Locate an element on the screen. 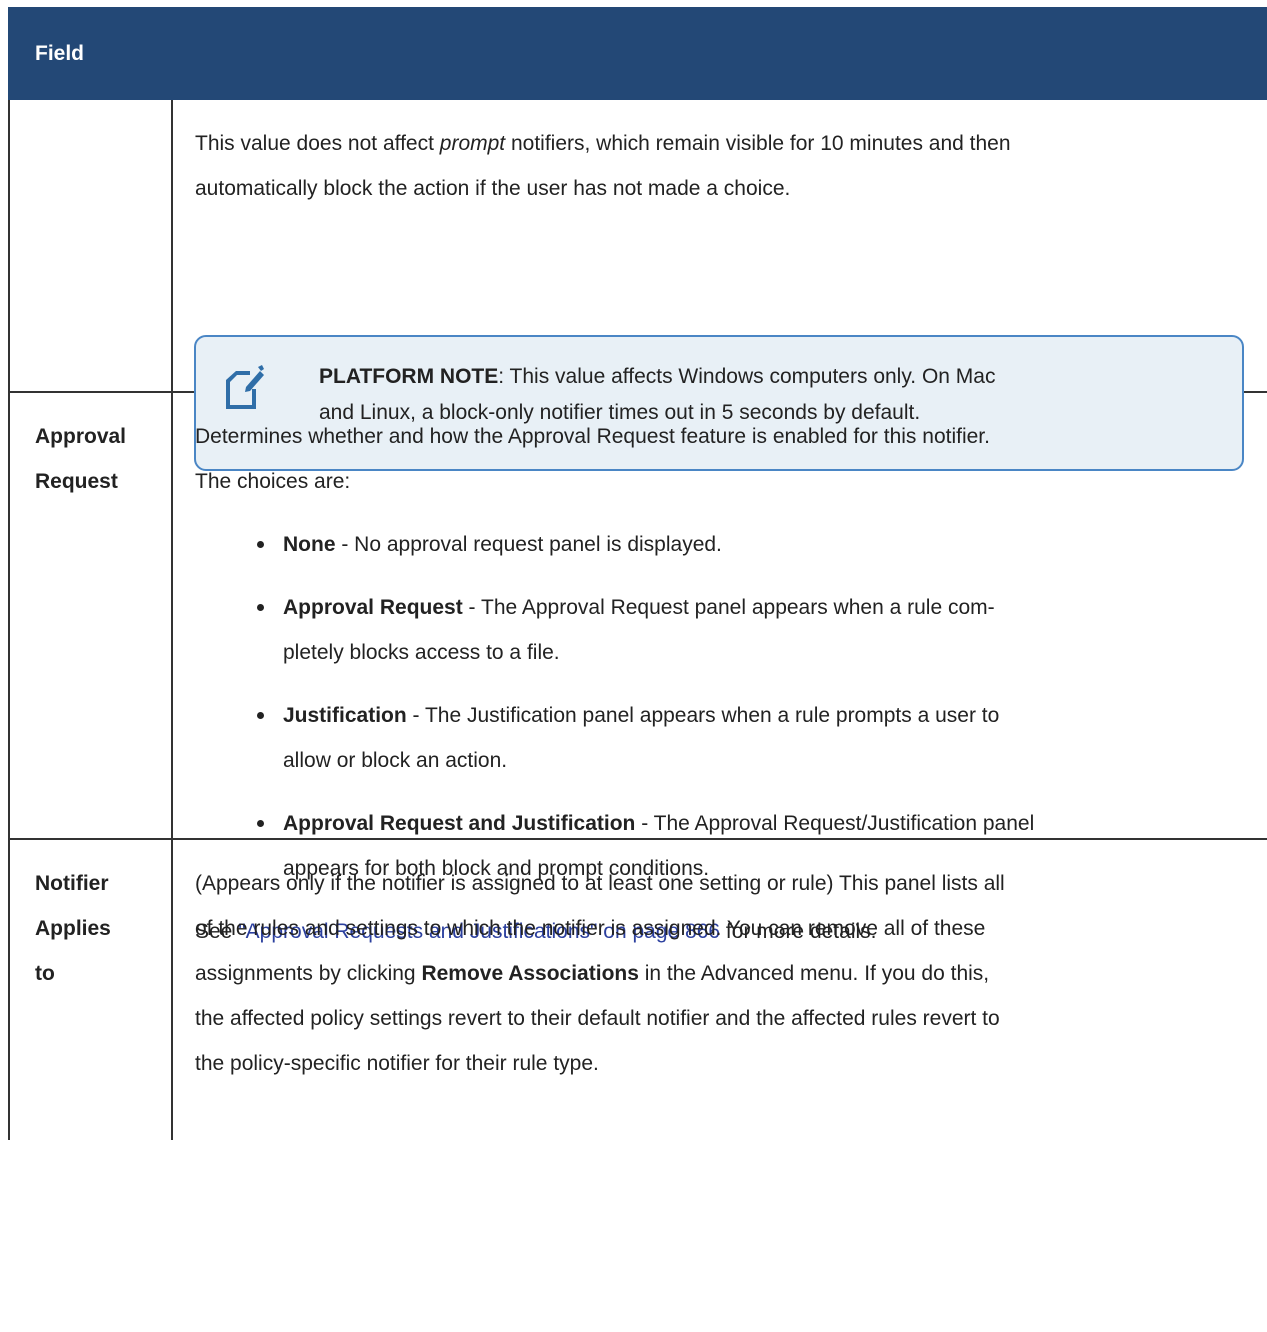 The height and width of the screenshot is (1332, 1267). field-label-notifier-applies-to: Notifier Applies to is located at coordinates (73, 928).